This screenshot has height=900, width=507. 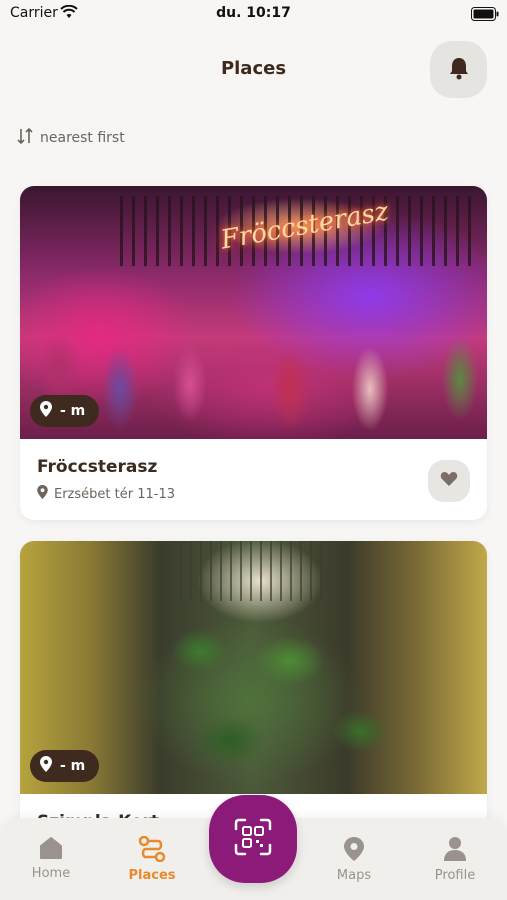 What do you see at coordinates (97, 467) in the screenshot?
I see `place-name: Fröccsterasz` at bounding box center [97, 467].